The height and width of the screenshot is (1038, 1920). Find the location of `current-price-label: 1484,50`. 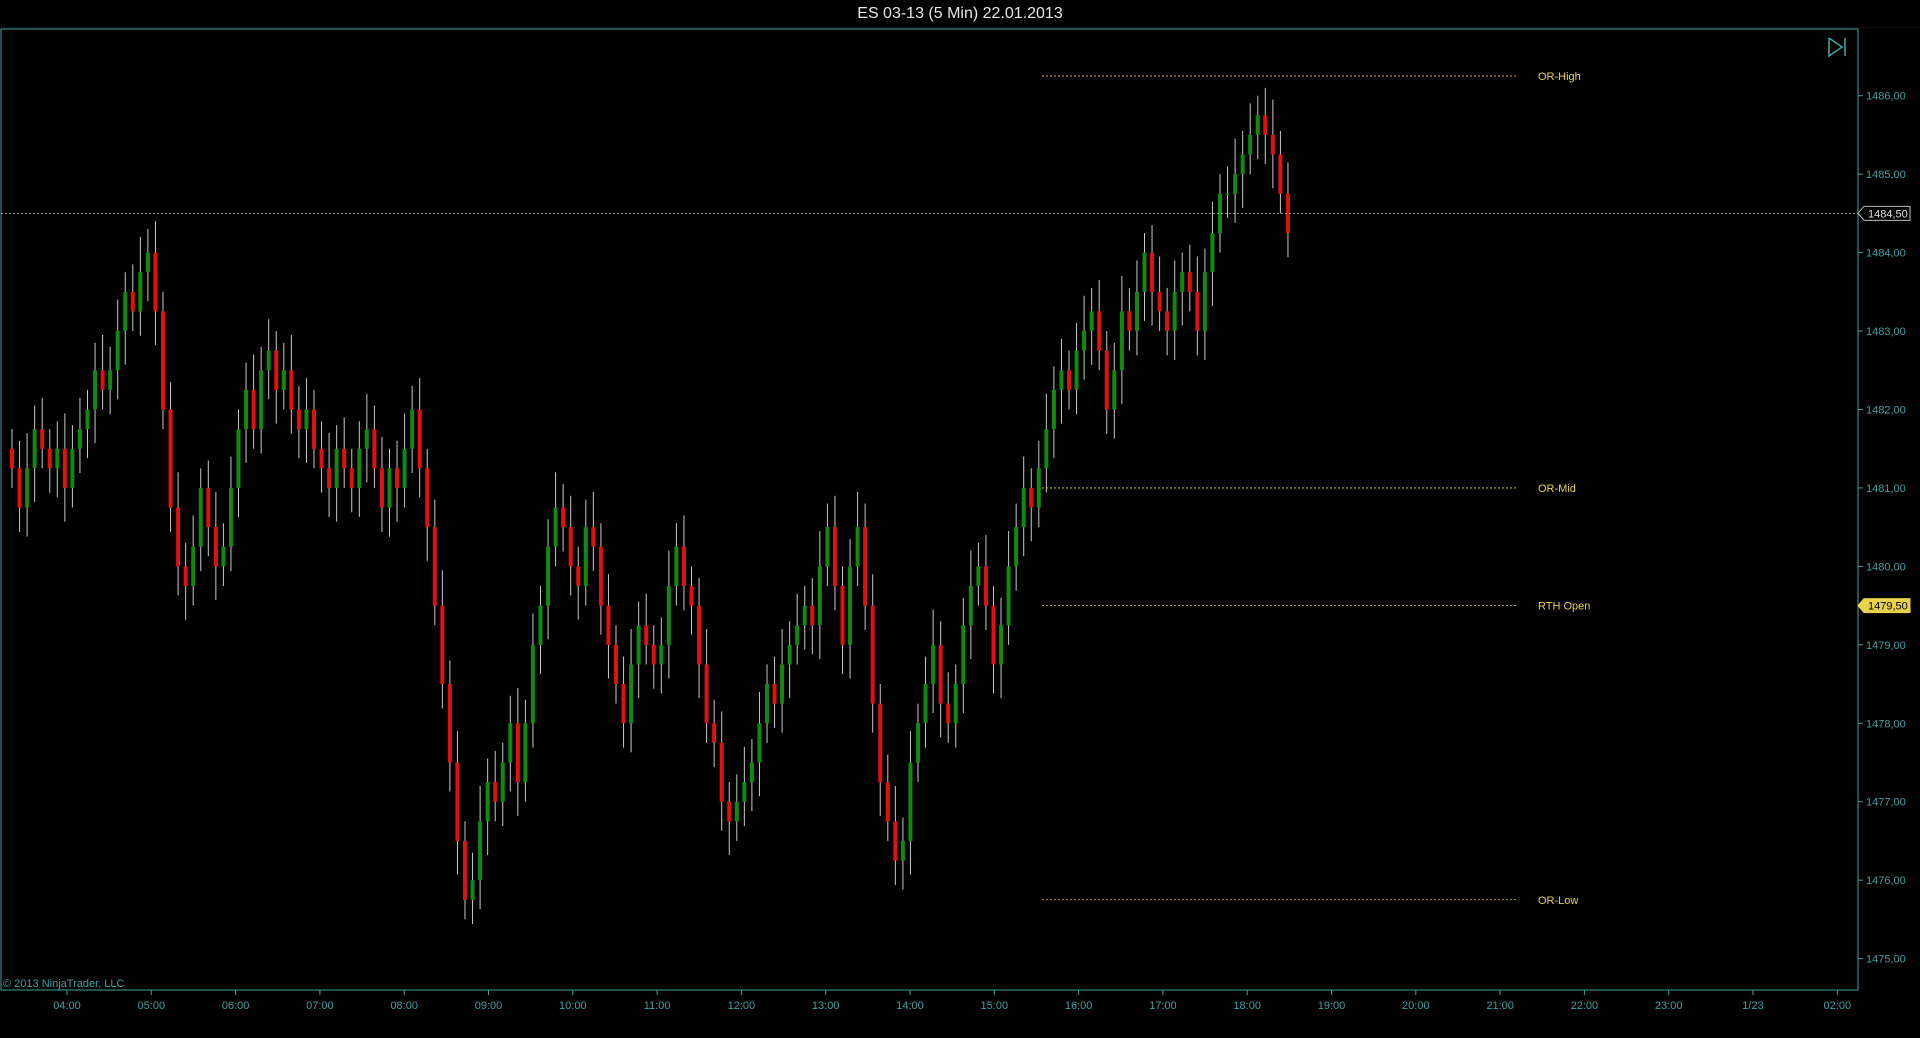

current-price-label: 1484,50 is located at coordinates (1888, 214).